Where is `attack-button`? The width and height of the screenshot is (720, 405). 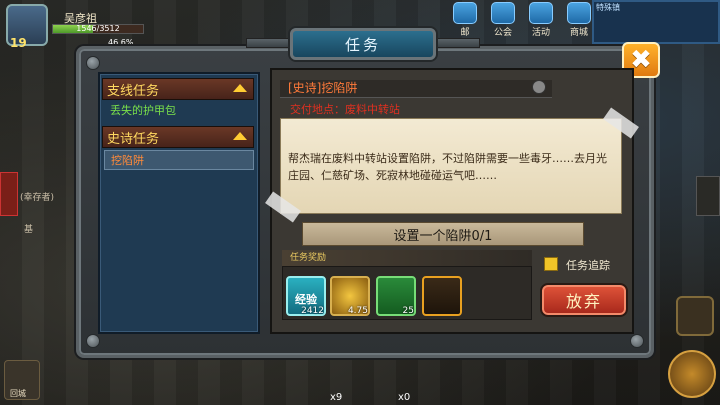
attack-button is located at coordinates (692, 374).